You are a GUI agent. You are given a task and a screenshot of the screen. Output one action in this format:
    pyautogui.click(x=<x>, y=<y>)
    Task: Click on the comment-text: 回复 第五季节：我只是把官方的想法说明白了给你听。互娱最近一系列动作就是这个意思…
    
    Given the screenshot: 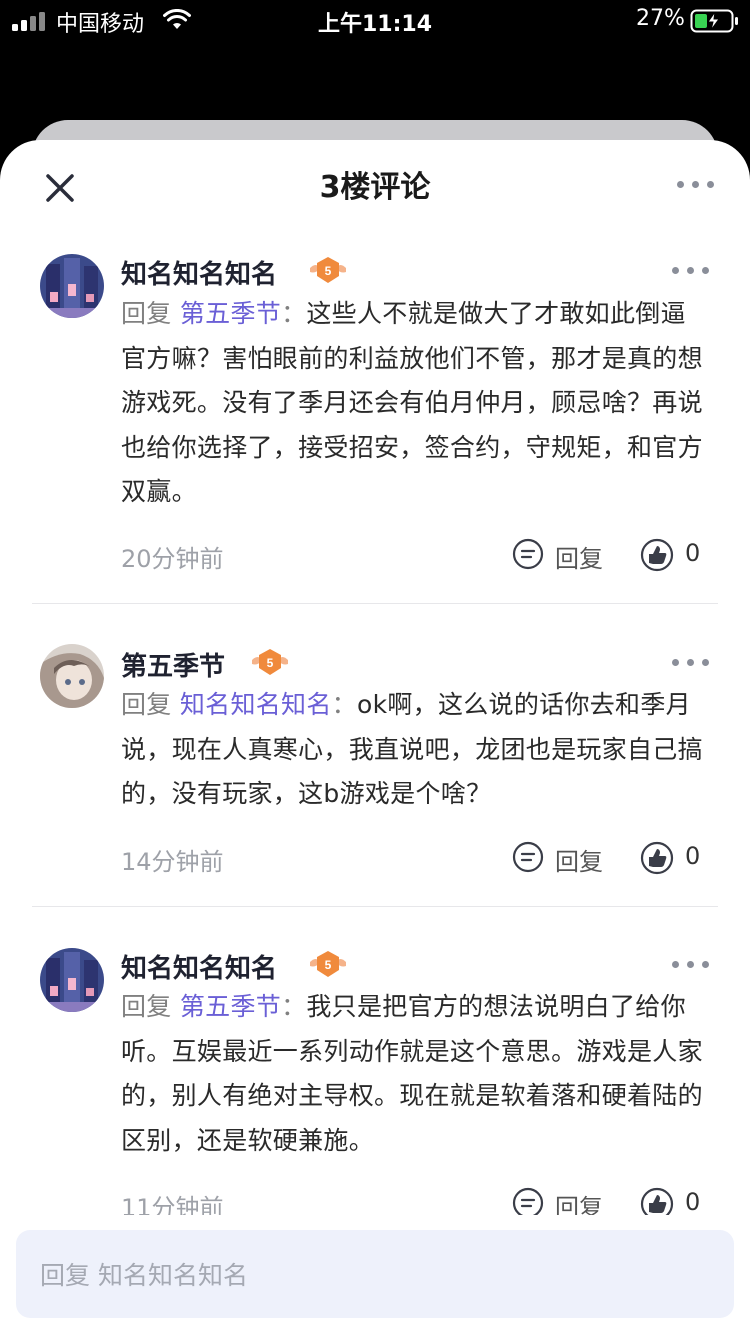 What is the action you would take?
    pyautogui.click(x=416, y=1074)
    